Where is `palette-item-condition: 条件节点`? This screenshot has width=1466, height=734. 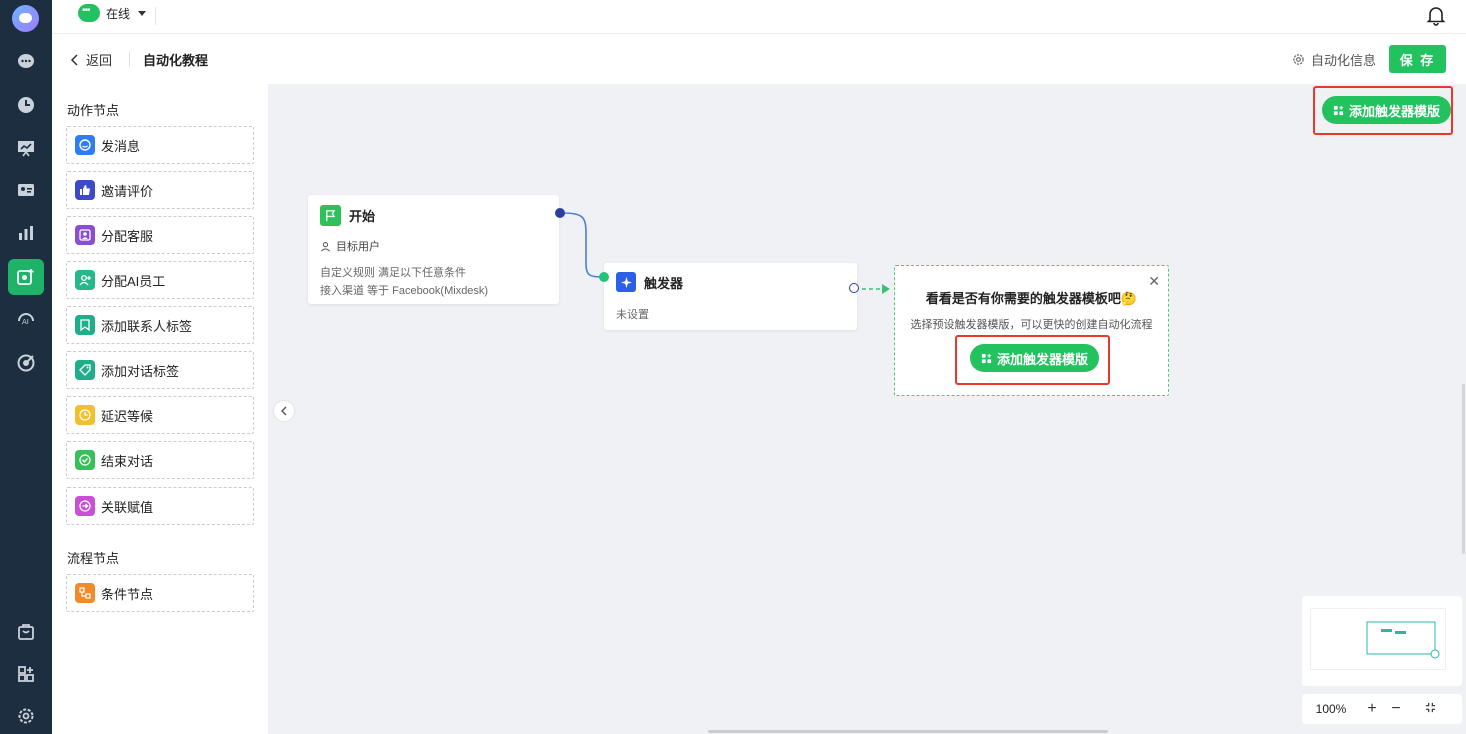 palette-item-condition: 条件节点 is located at coordinates (160, 593).